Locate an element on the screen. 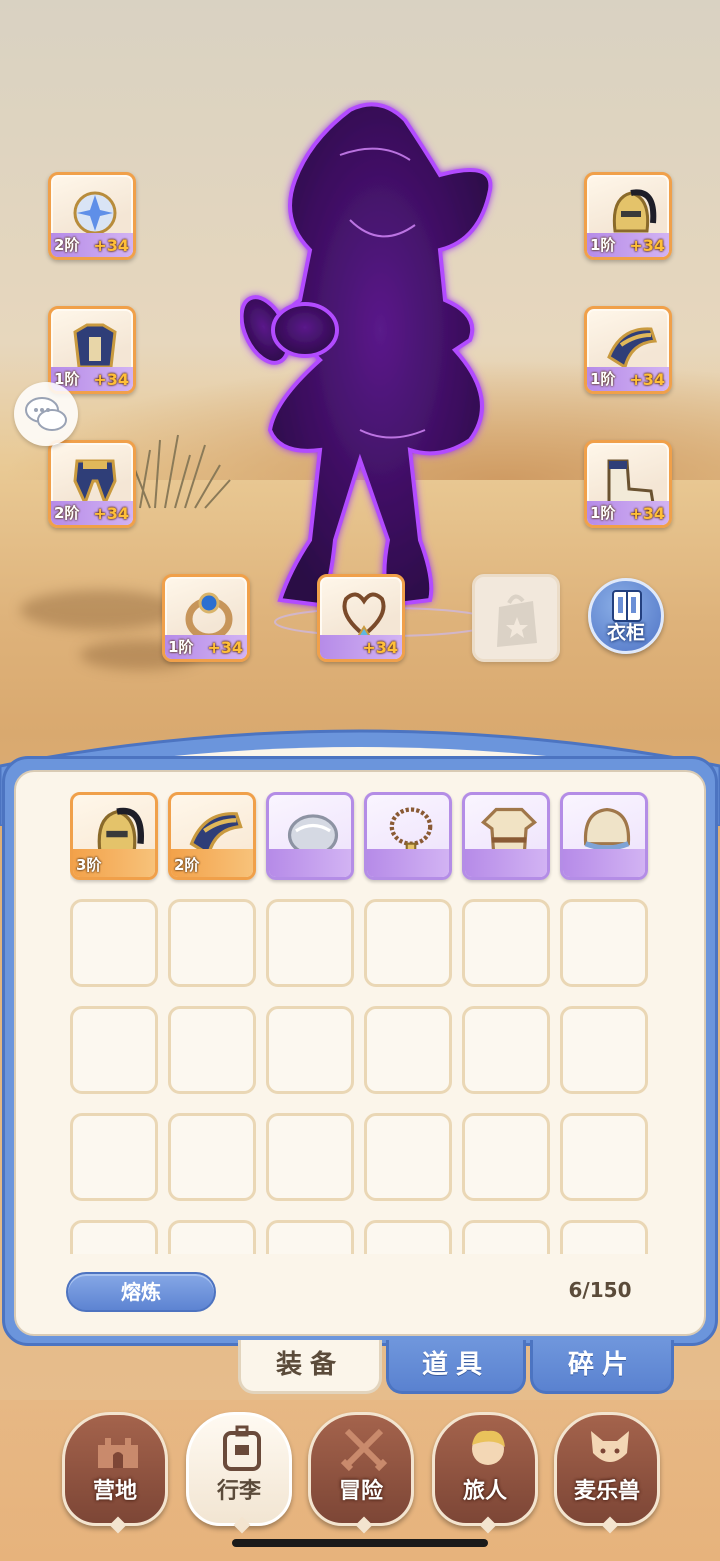 The image size is (720, 1561). tab-label: 装备 is located at coordinates (309, 1365).